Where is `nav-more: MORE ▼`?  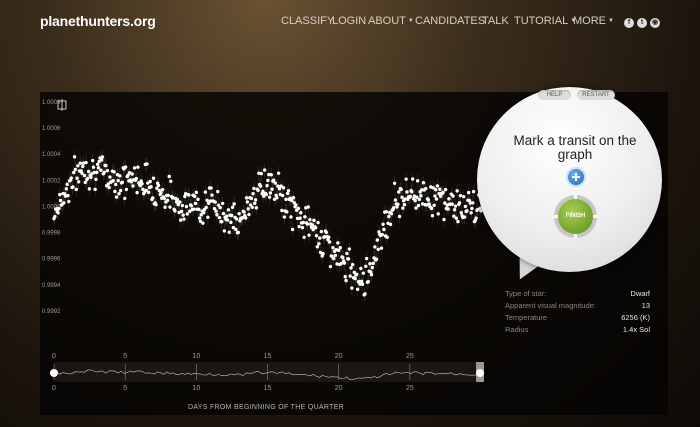
nav-more: MORE ▼ is located at coordinates (593, 21).